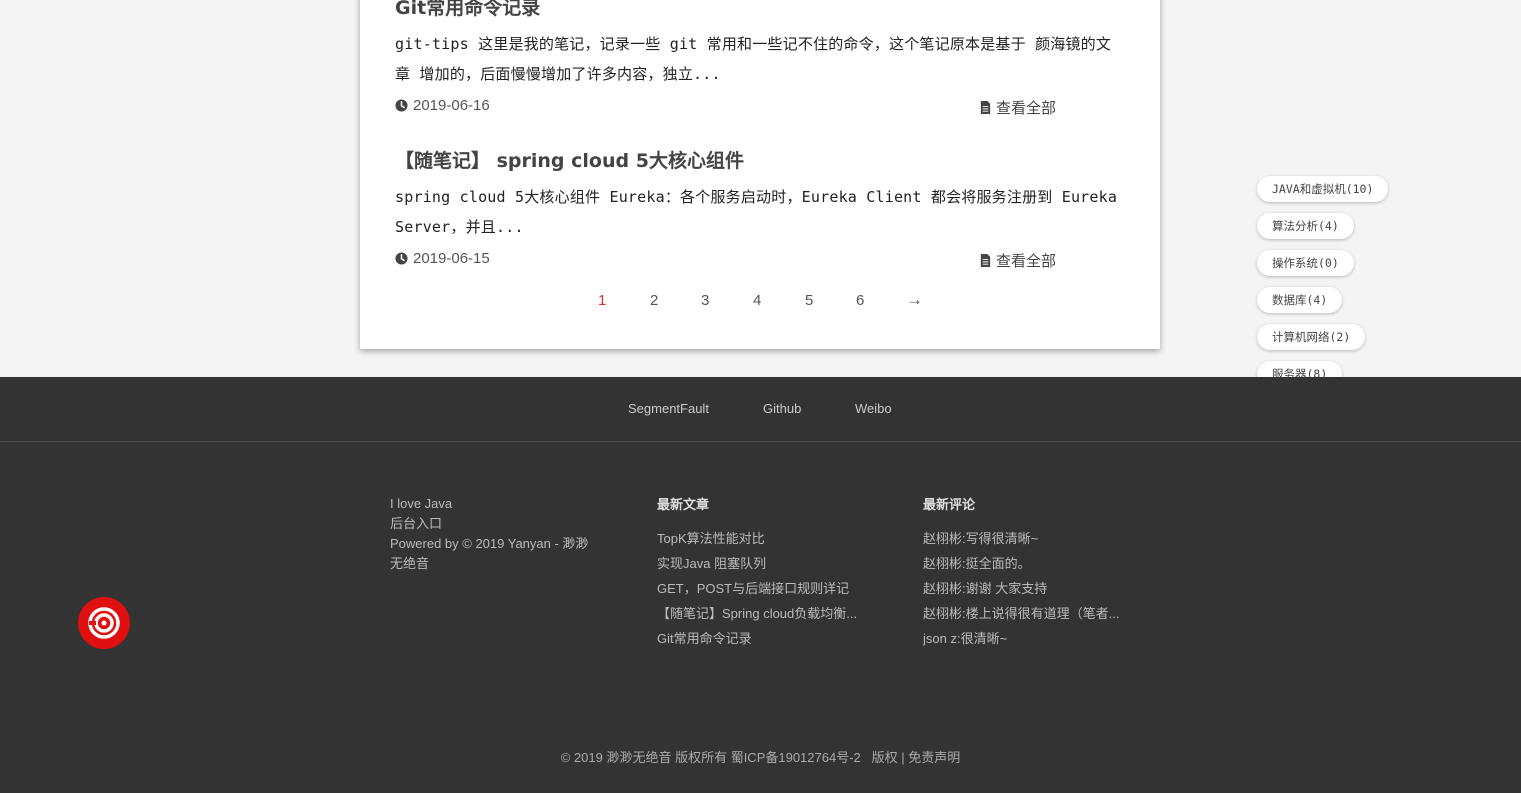 Image resolution: width=1521 pixels, height=793 pixels. Describe the element at coordinates (410, 563) in the screenshot. I see `powered-by-text-cont: 无绝音` at that location.